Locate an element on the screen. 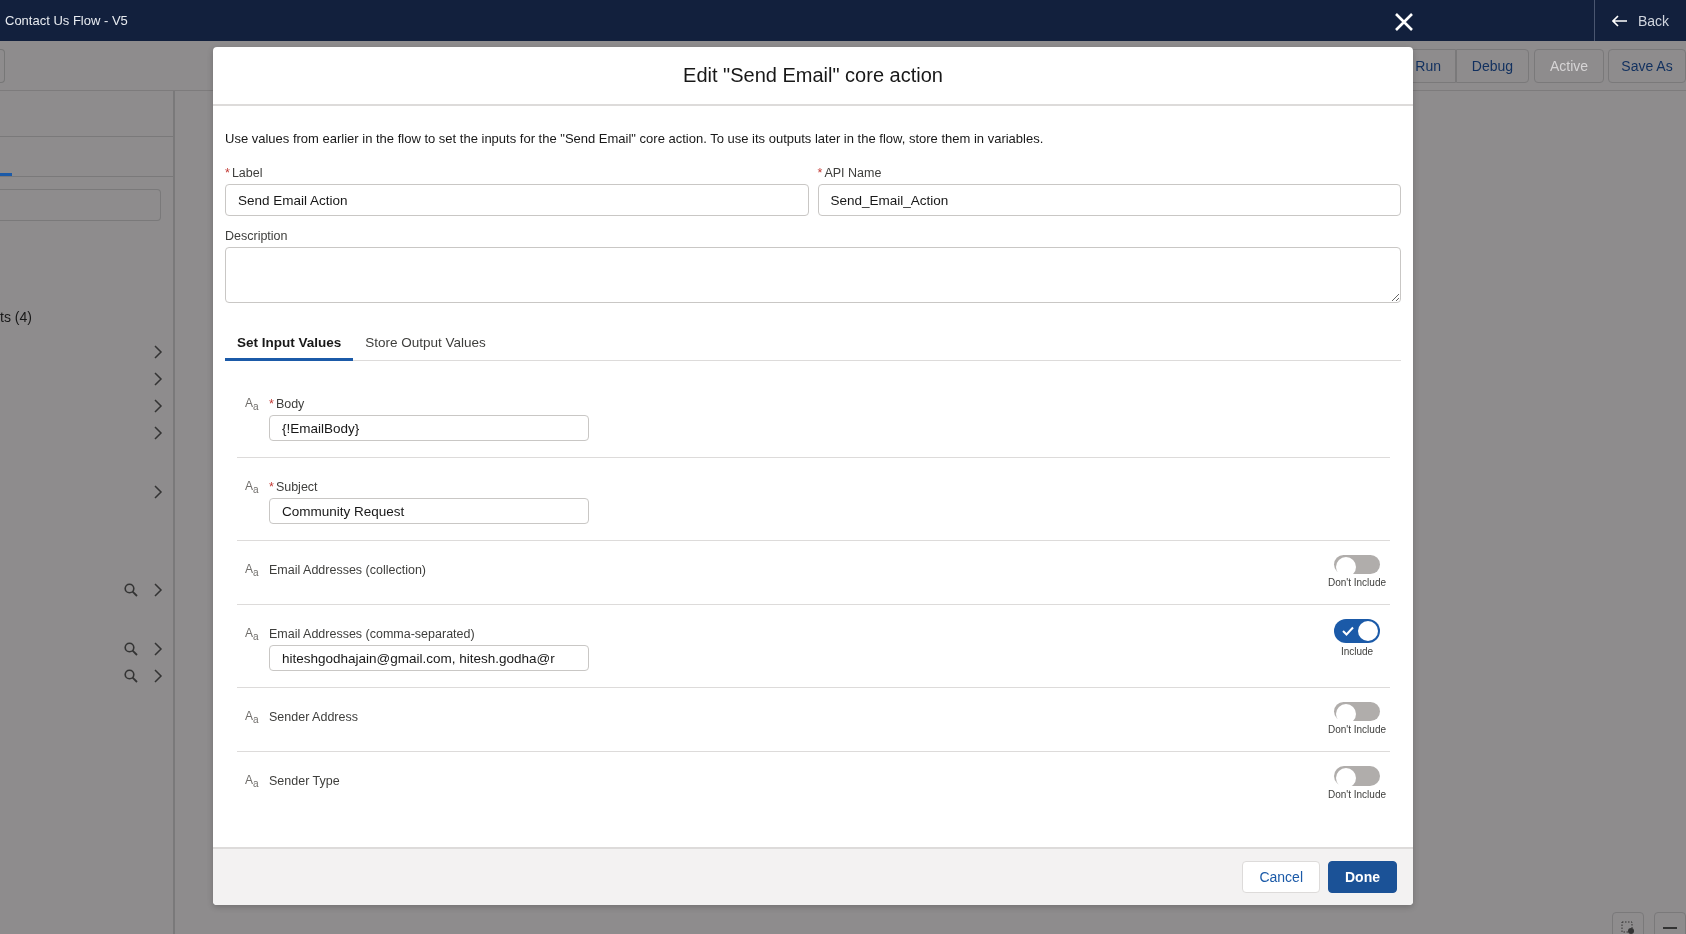 Image resolution: width=1686 pixels, height=934 pixels. section-heading: ts (4) is located at coordinates (16, 318).